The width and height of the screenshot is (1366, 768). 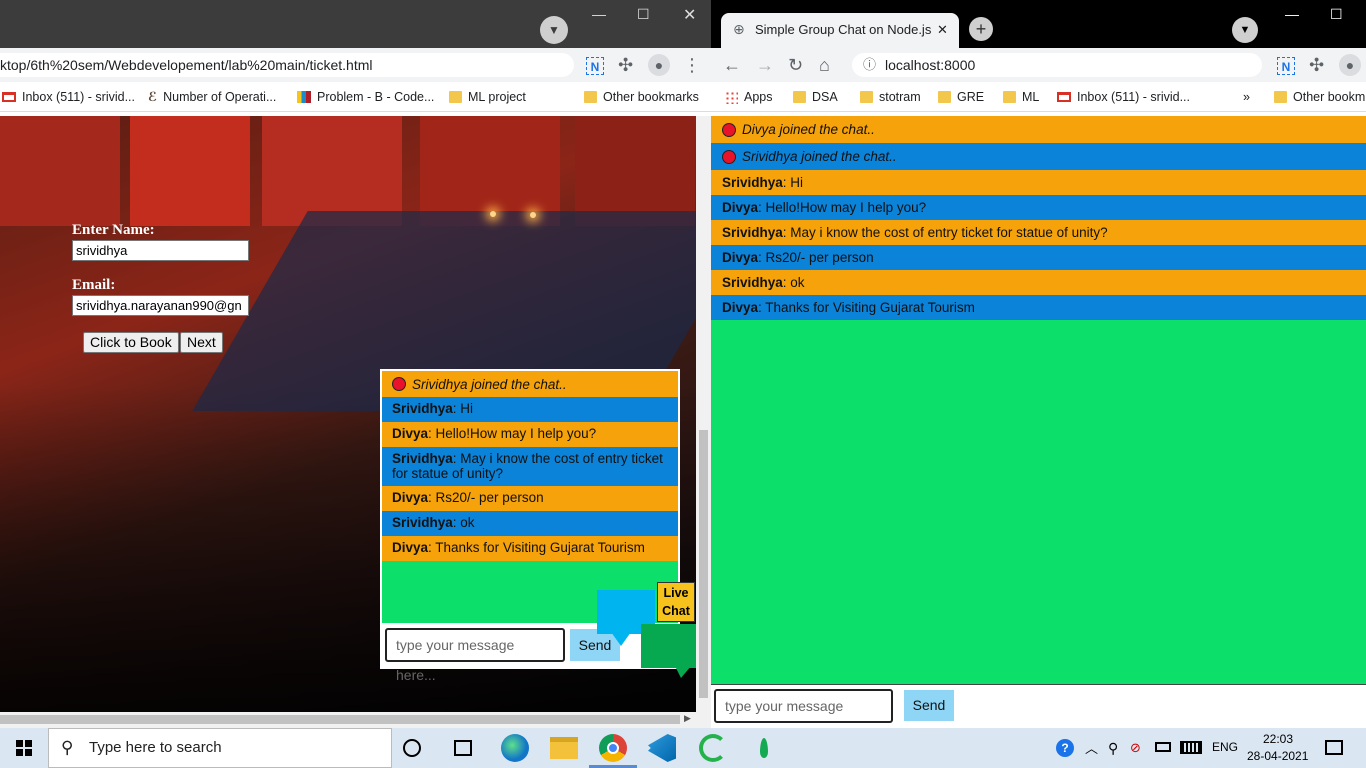 I want to click on name-field: srividhya, so click(x=160, y=250).